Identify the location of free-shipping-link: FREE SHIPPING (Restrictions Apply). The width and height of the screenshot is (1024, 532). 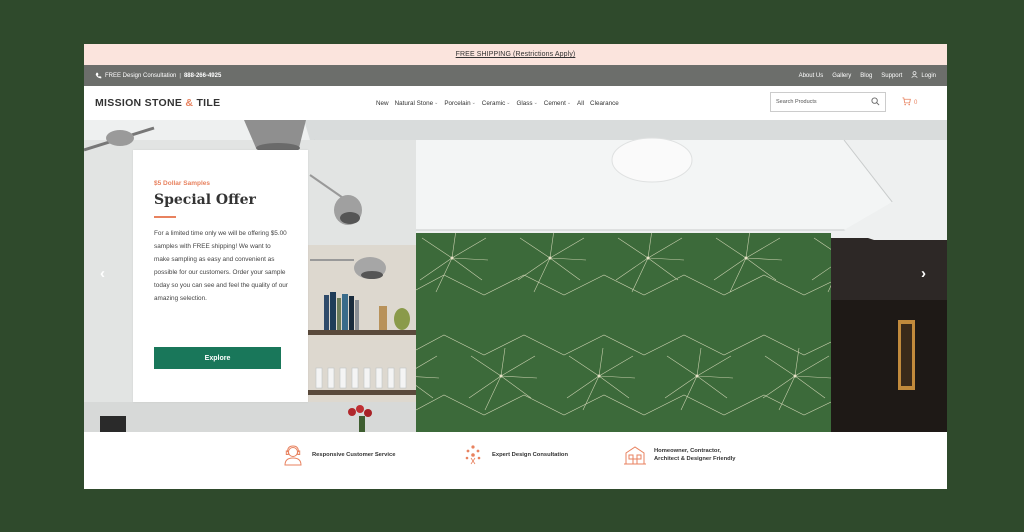
(516, 54).